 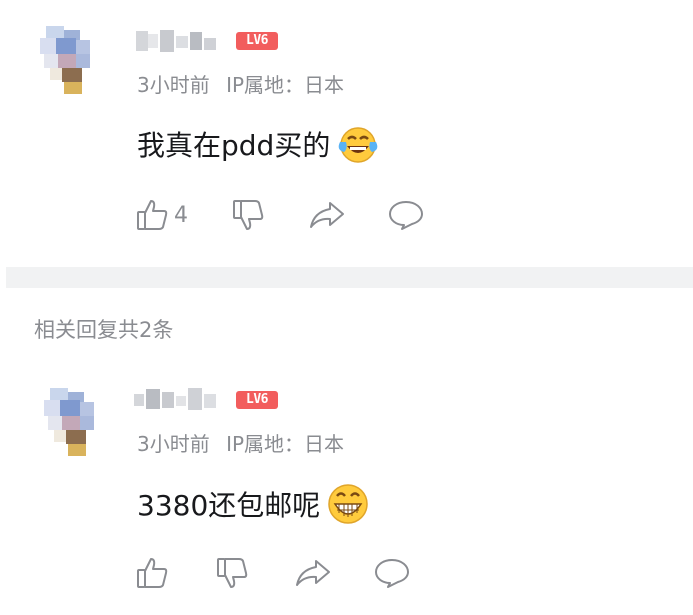 I want to click on reply-text-row: 3380还包邮呢, so click(x=253, y=504).